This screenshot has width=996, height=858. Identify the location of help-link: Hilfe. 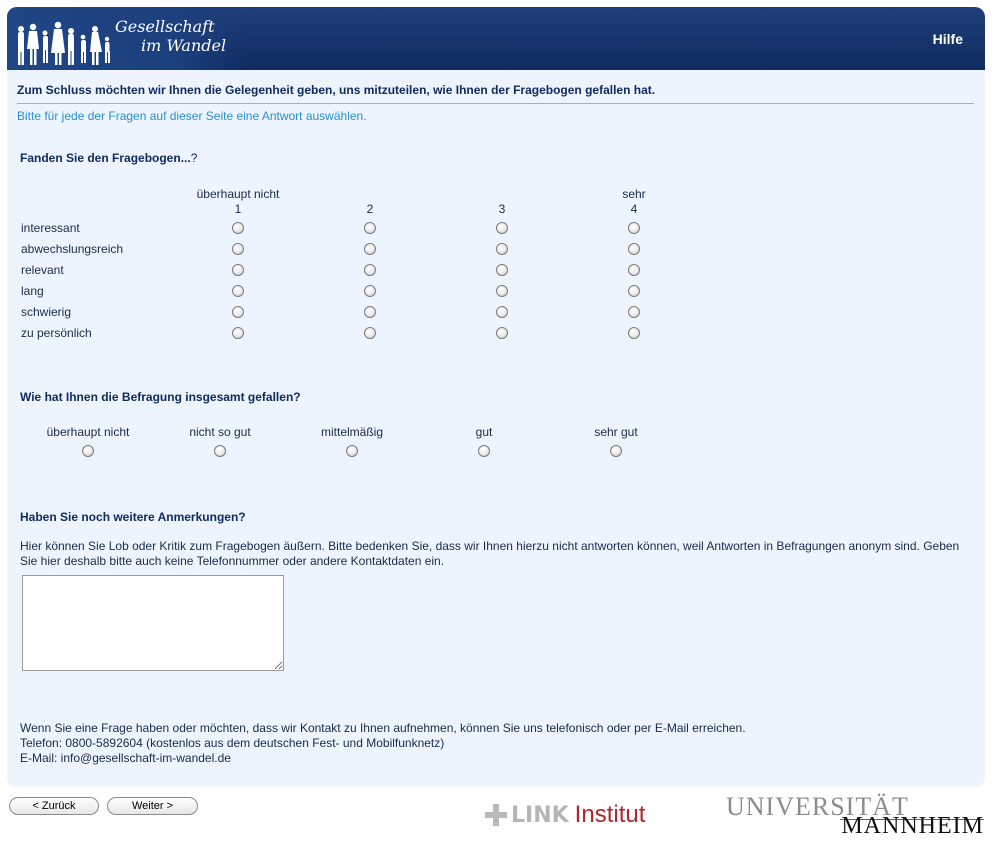
(948, 39).